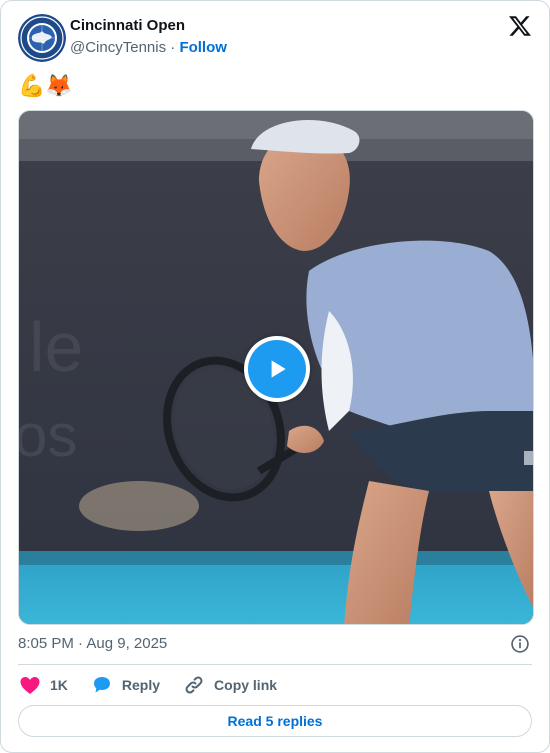  What do you see at coordinates (30, 685) in the screenshot?
I see `heart-icon` at bounding box center [30, 685].